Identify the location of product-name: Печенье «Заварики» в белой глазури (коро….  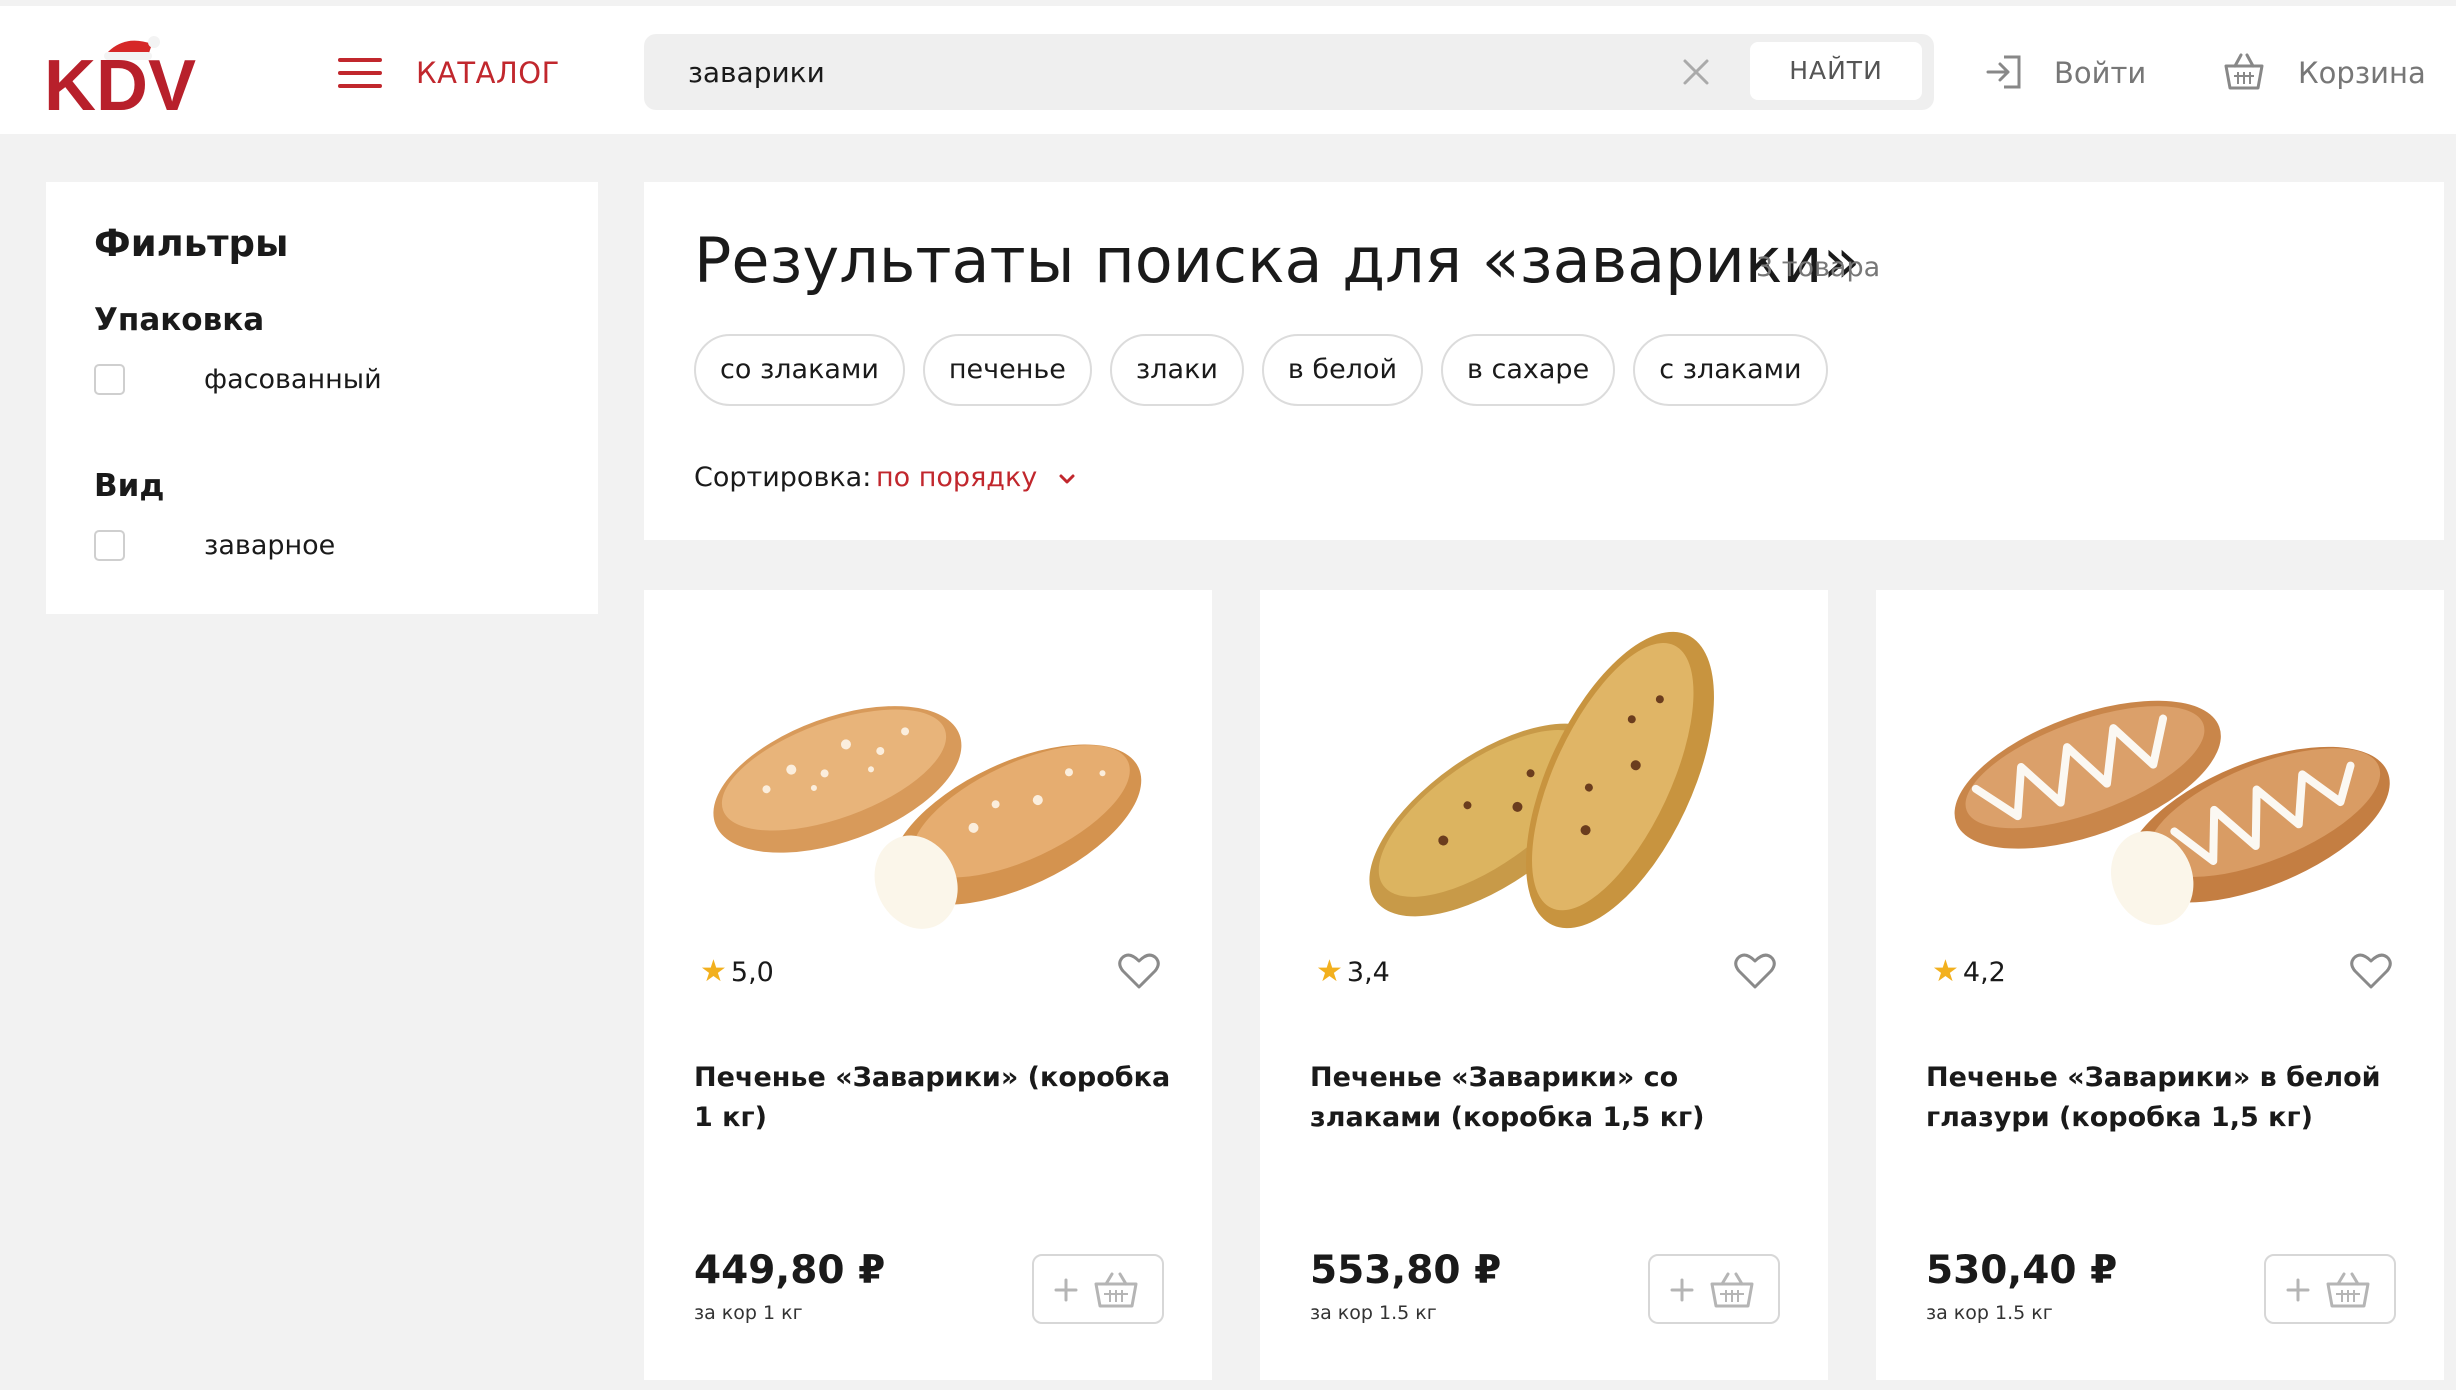
(2166, 1098).